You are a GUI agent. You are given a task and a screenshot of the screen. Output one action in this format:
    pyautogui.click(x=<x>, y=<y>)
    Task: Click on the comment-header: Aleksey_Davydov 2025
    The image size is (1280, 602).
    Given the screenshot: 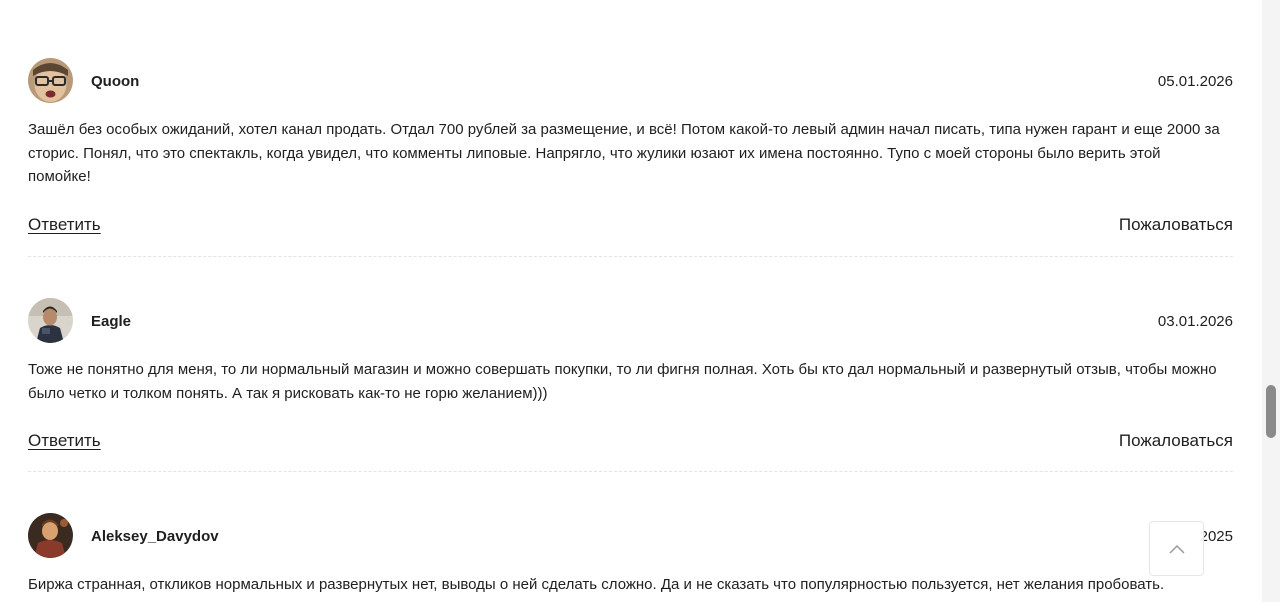 What is the action you would take?
    pyautogui.click(x=630, y=536)
    